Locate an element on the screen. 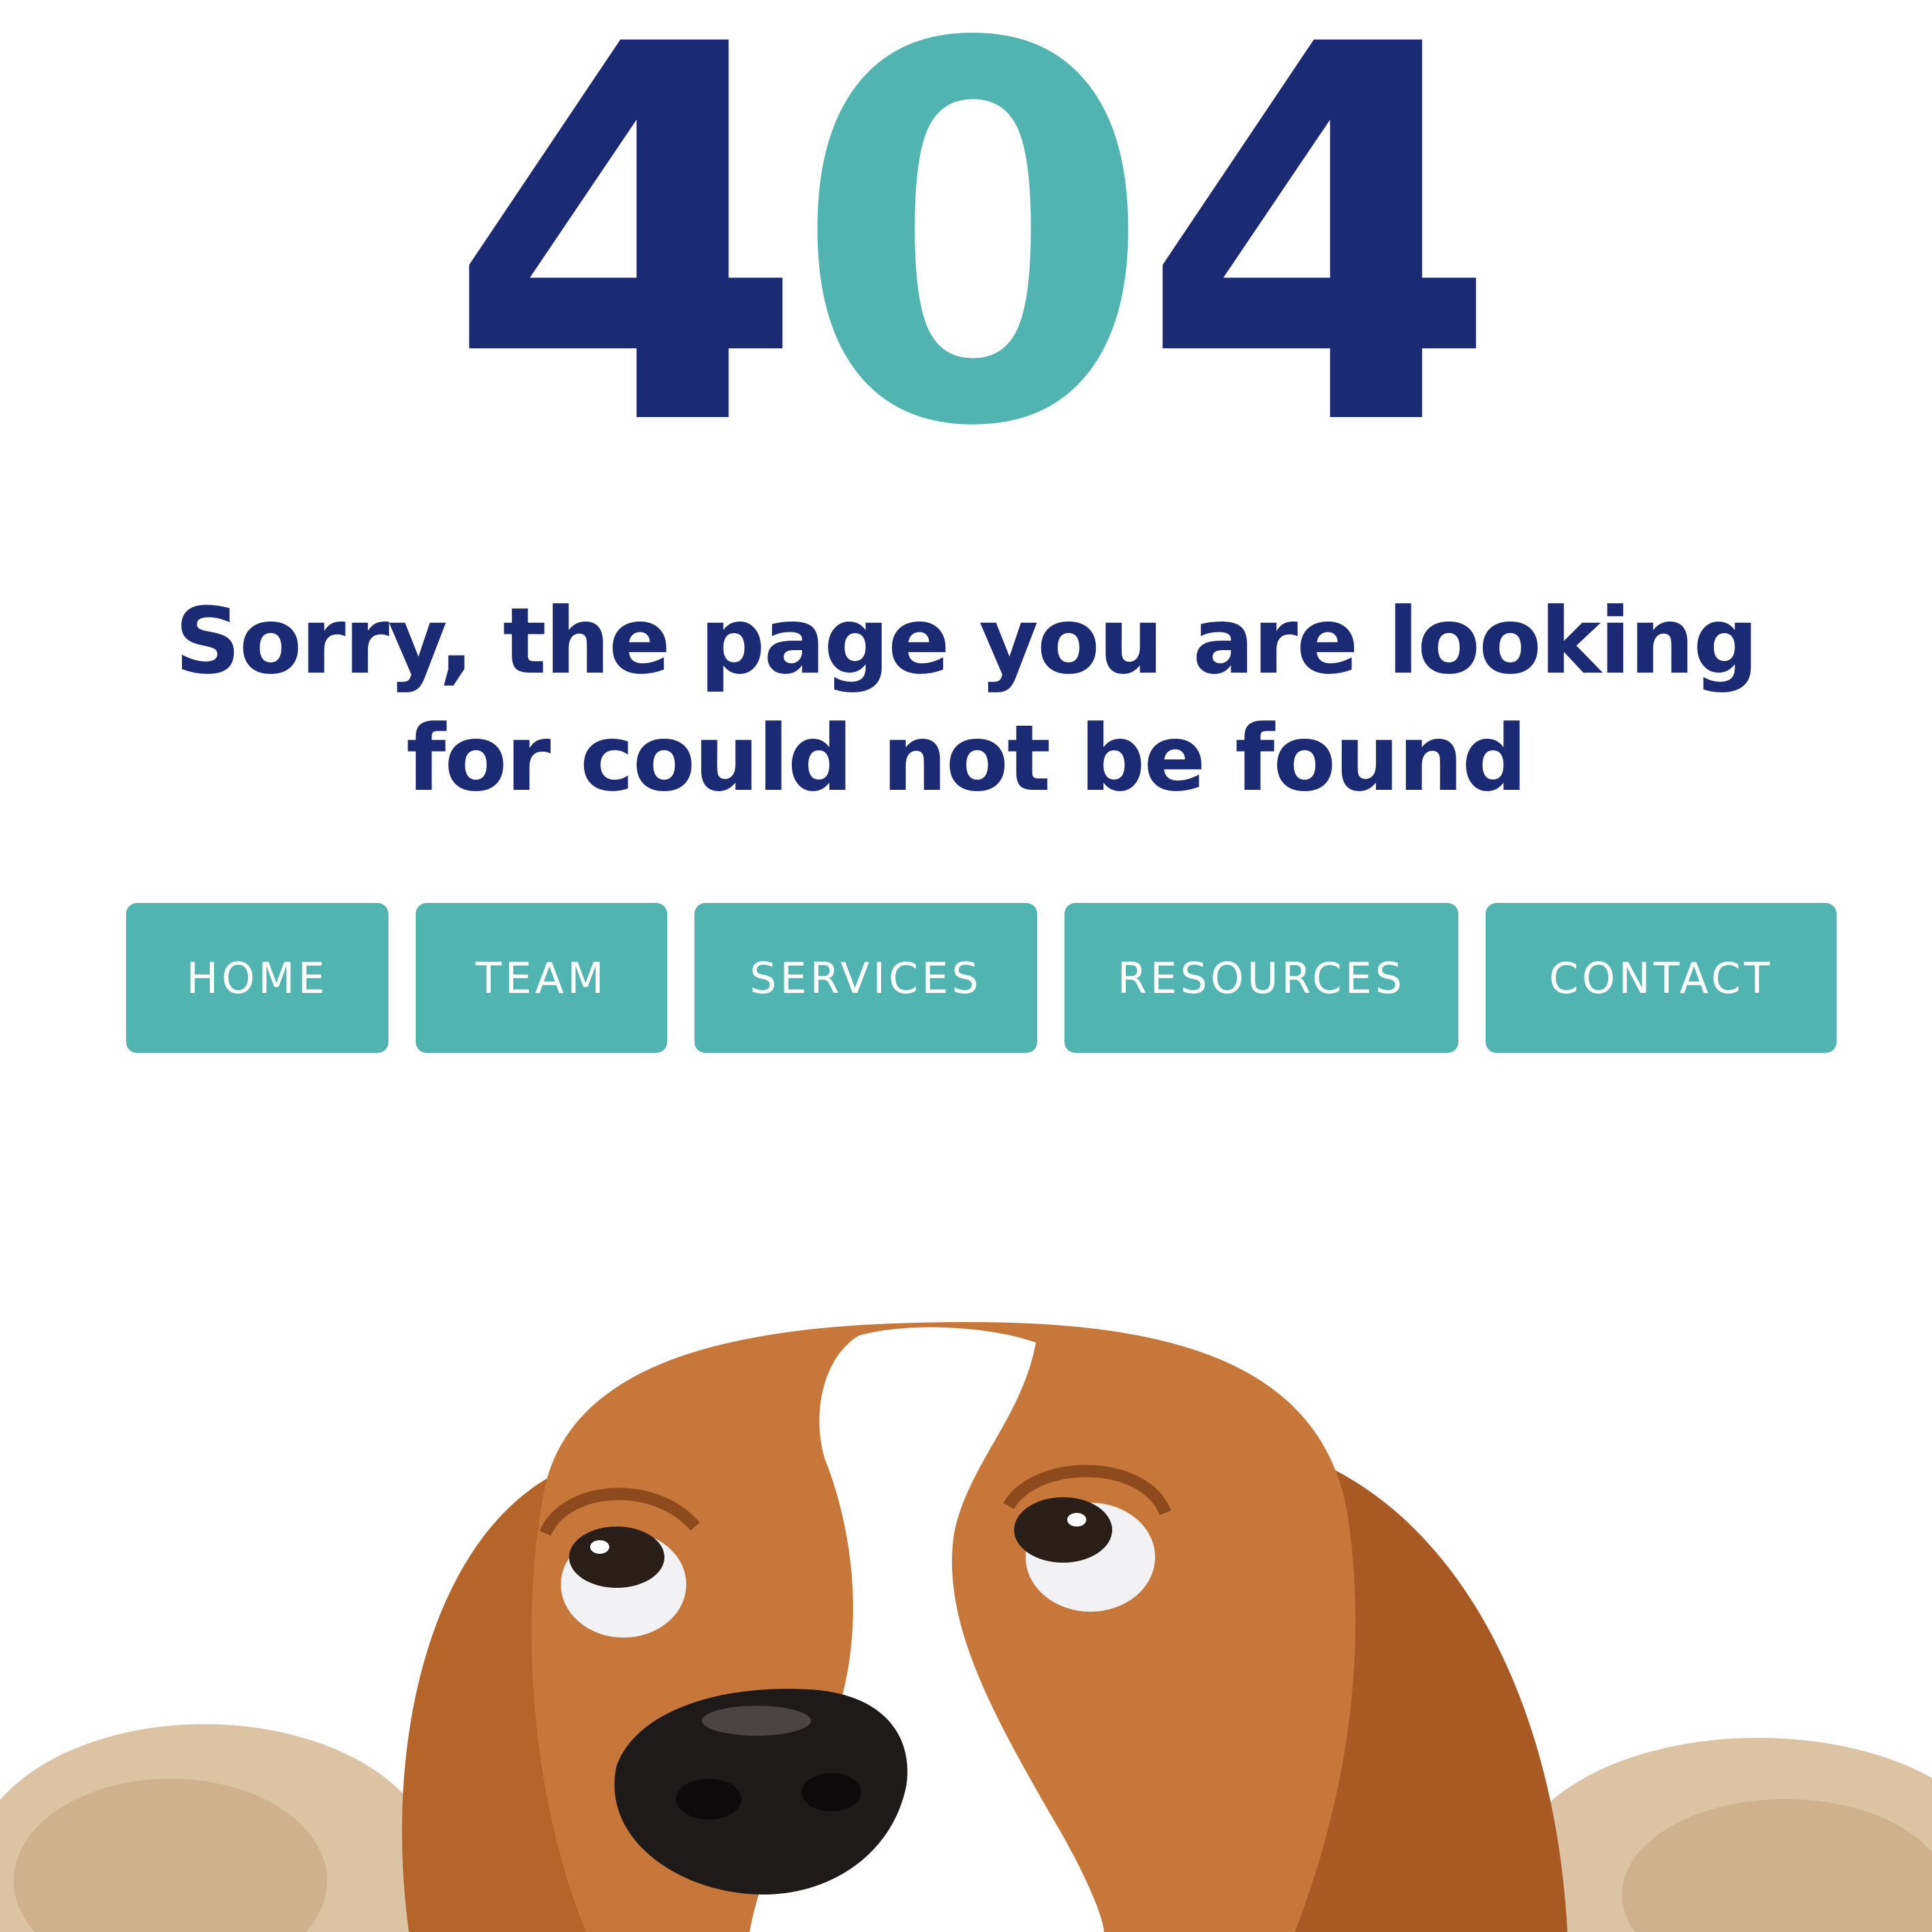  nav-services-button: SERVICES is located at coordinates (865, 978).